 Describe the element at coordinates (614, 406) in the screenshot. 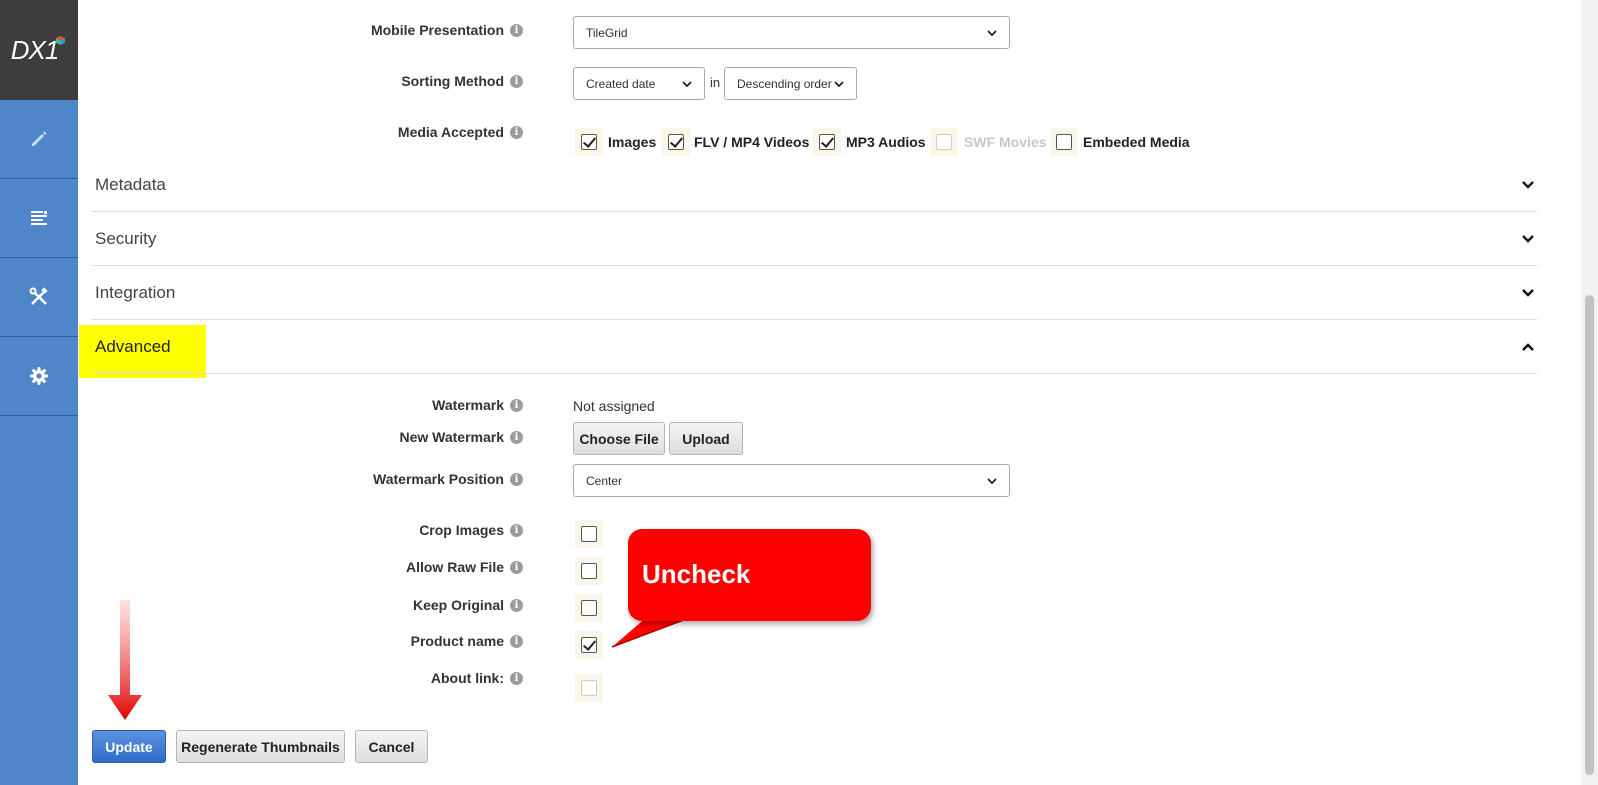

I see `watermark-value: Not assigned` at that location.